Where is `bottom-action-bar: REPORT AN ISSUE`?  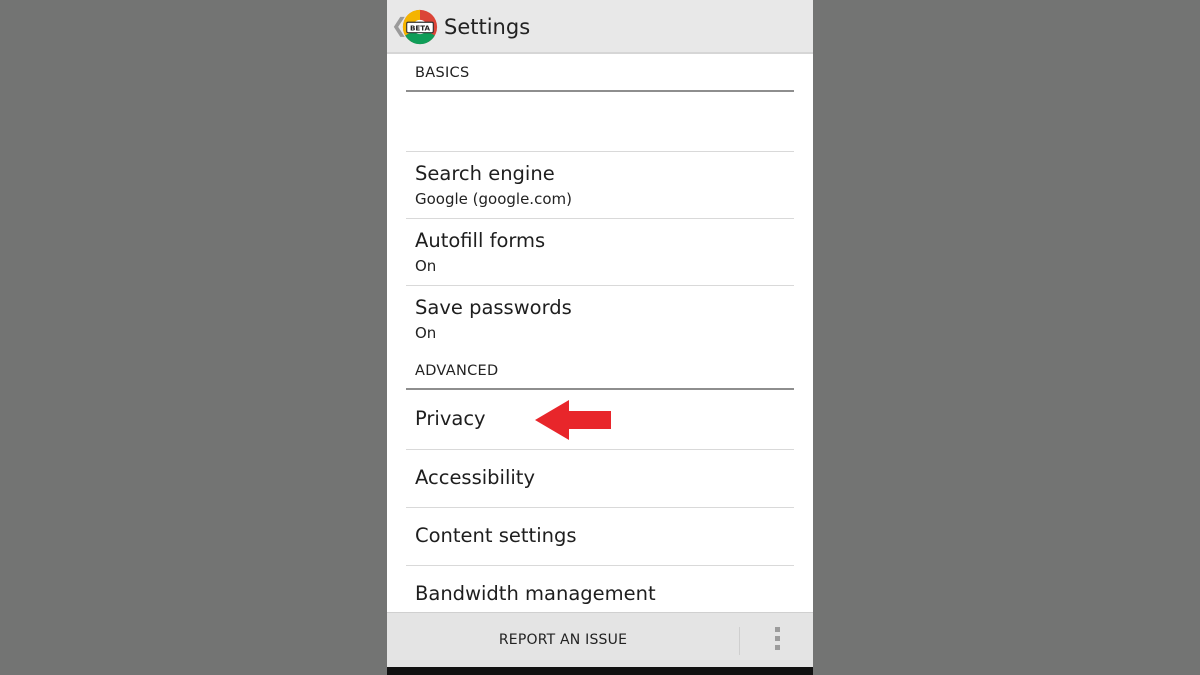 bottom-action-bar: REPORT AN ISSUE is located at coordinates (600, 639).